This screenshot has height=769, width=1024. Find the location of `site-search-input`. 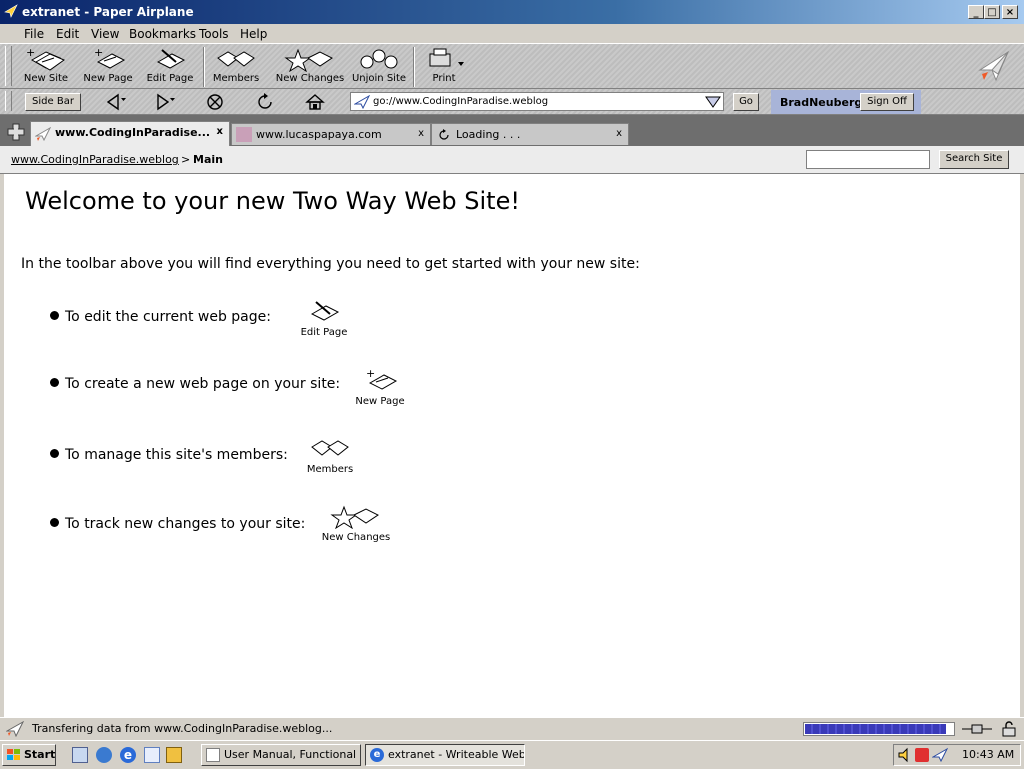

site-search-input is located at coordinates (868, 159).